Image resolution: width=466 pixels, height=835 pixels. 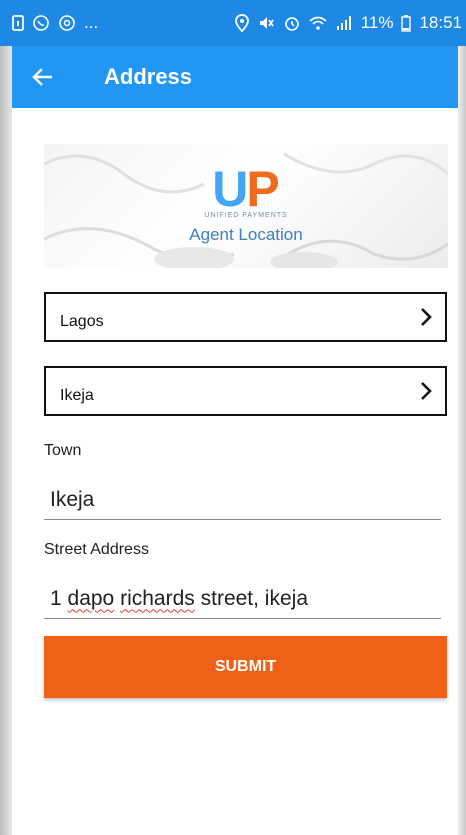 I want to click on logo-letter-u: U, so click(x=230, y=189).